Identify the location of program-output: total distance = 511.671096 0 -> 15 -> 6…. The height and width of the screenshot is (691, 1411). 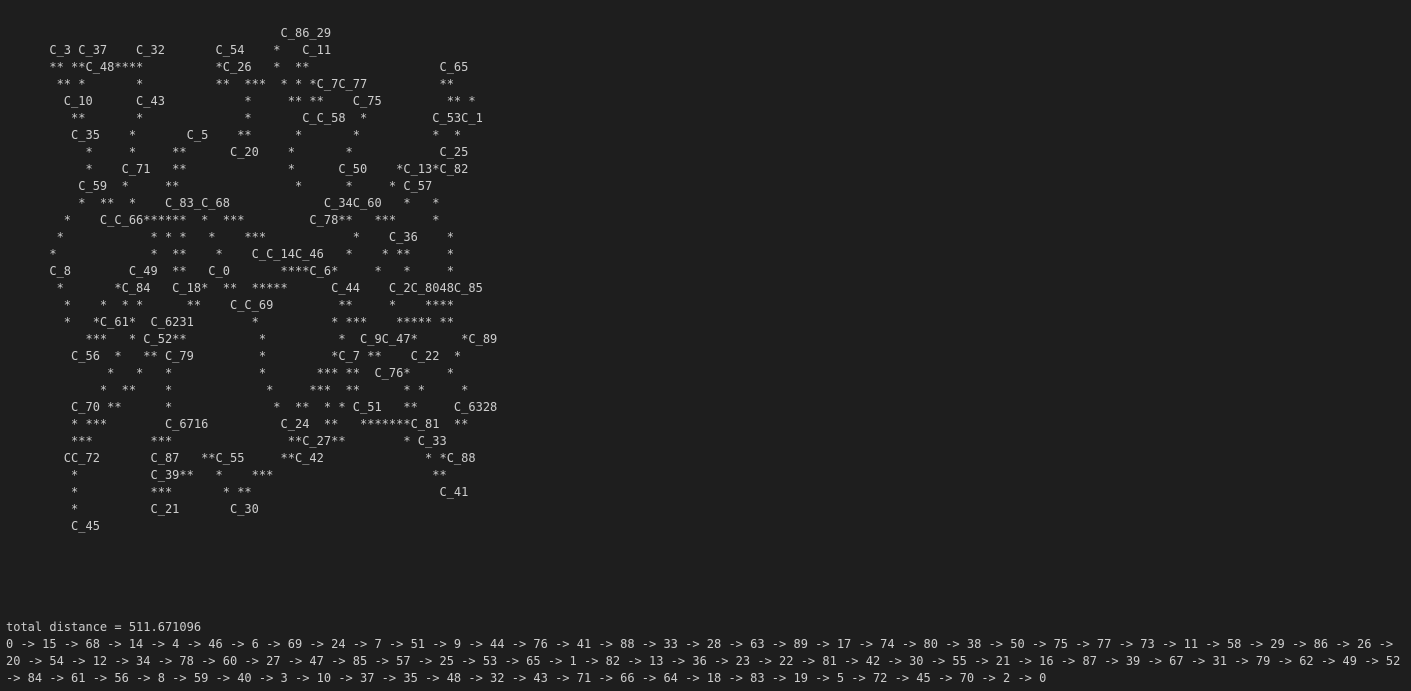
(706, 653).